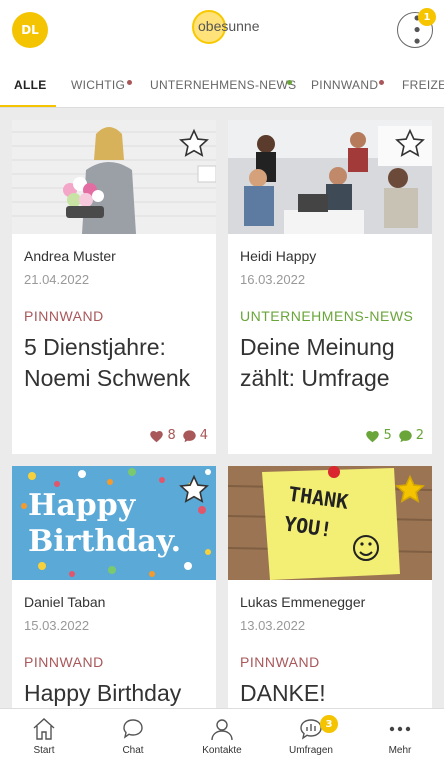  I want to click on app-logo: obesunne, so click(224, 26).